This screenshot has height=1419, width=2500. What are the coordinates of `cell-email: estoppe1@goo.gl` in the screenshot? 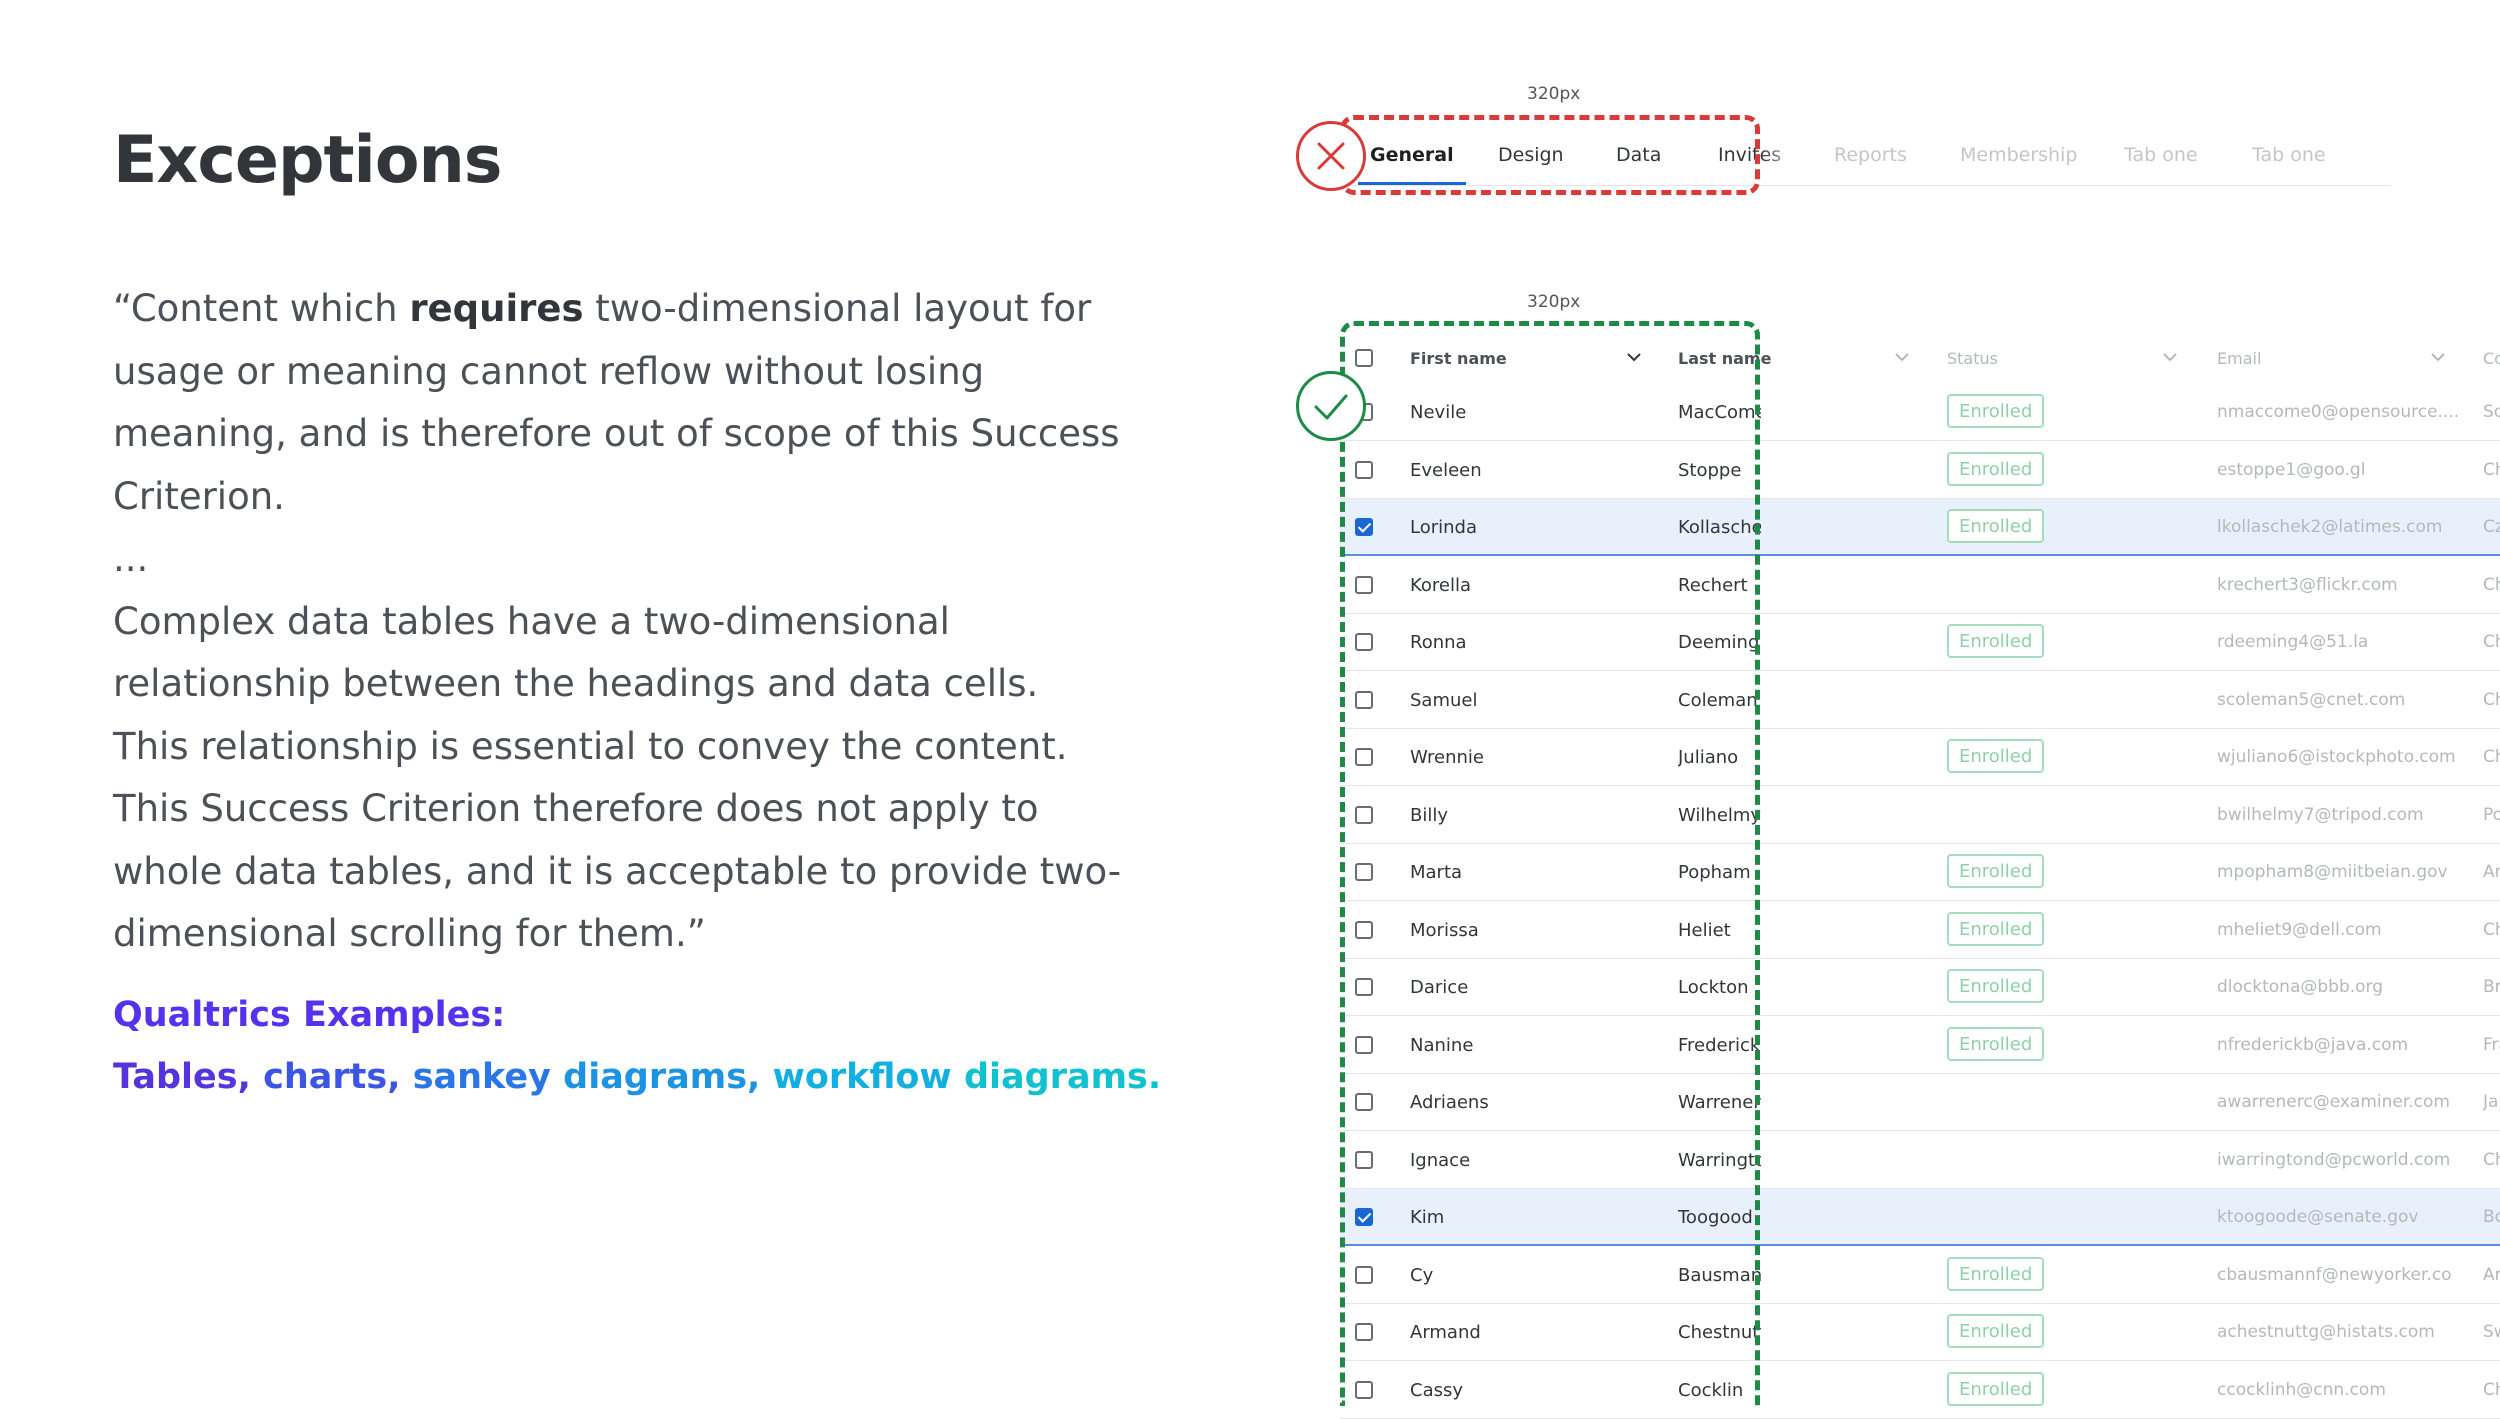 It's located at (2291, 469).